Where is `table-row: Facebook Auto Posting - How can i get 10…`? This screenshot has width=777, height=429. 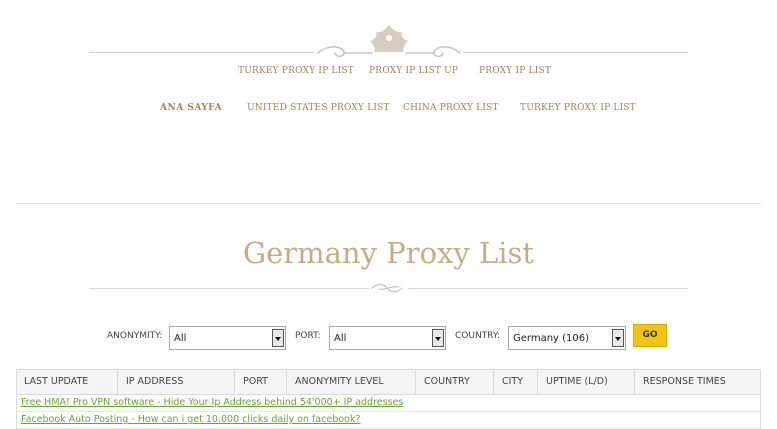 table-row: Facebook Auto Posting - How can i get 10… is located at coordinates (388, 420).